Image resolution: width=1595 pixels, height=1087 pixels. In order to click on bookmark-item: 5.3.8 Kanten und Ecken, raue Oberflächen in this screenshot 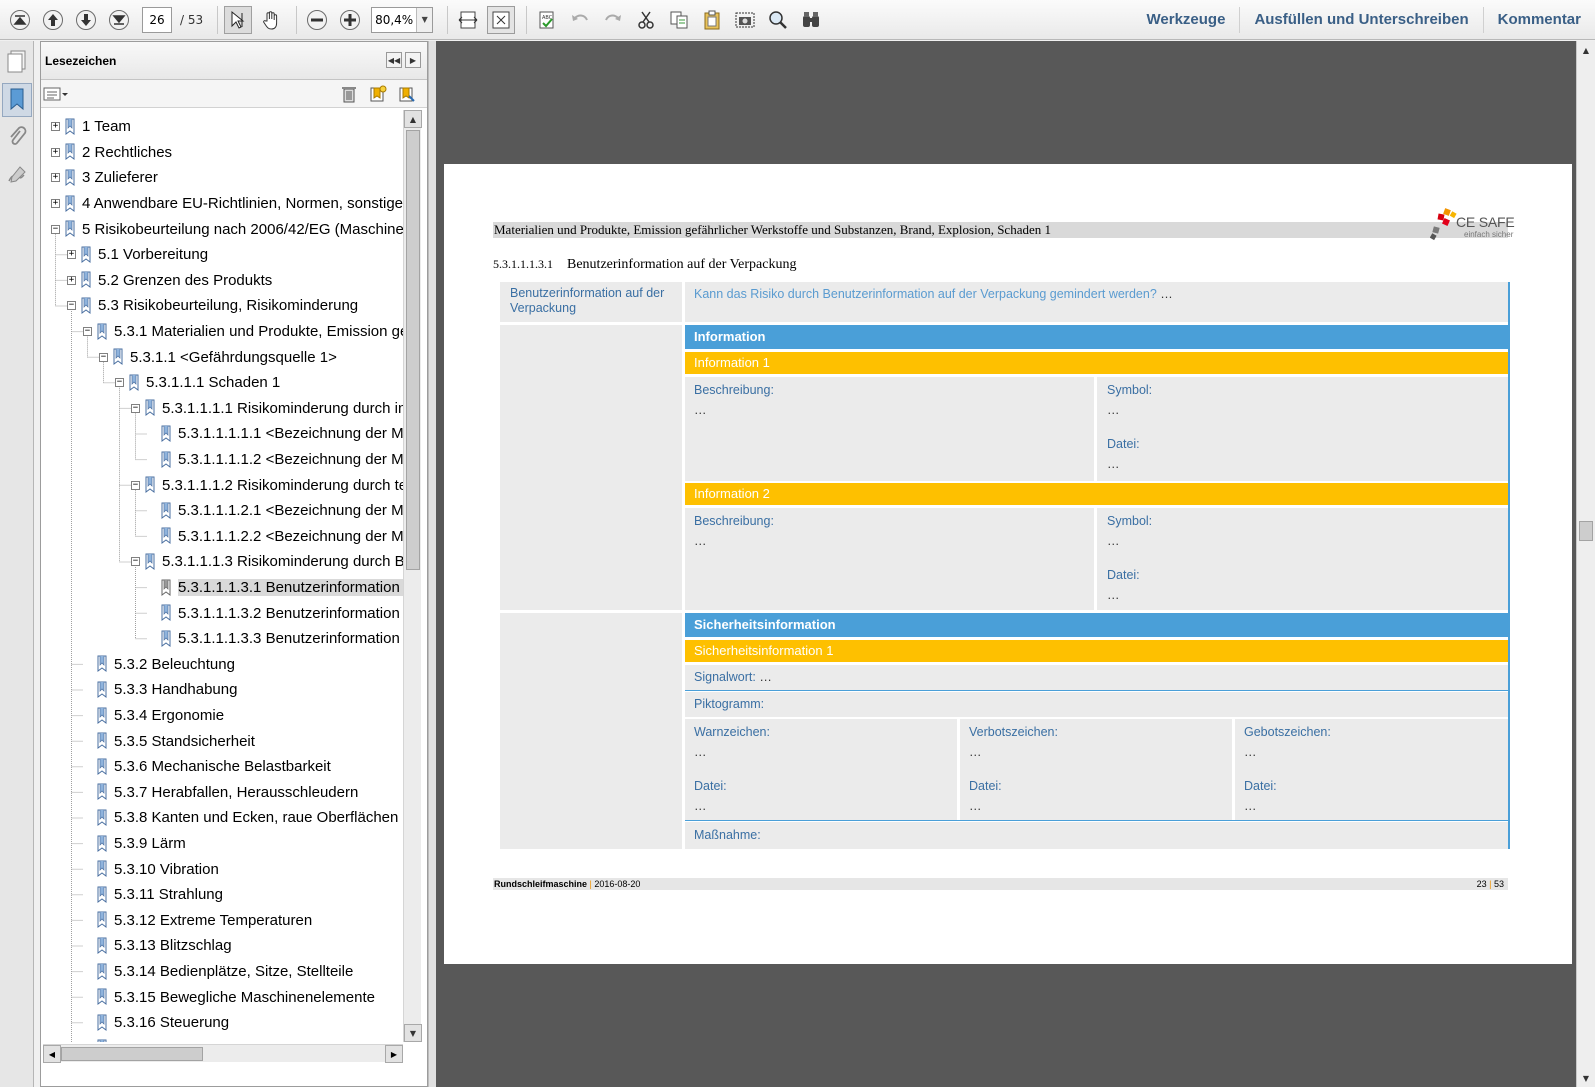, I will do `click(240, 818)`.